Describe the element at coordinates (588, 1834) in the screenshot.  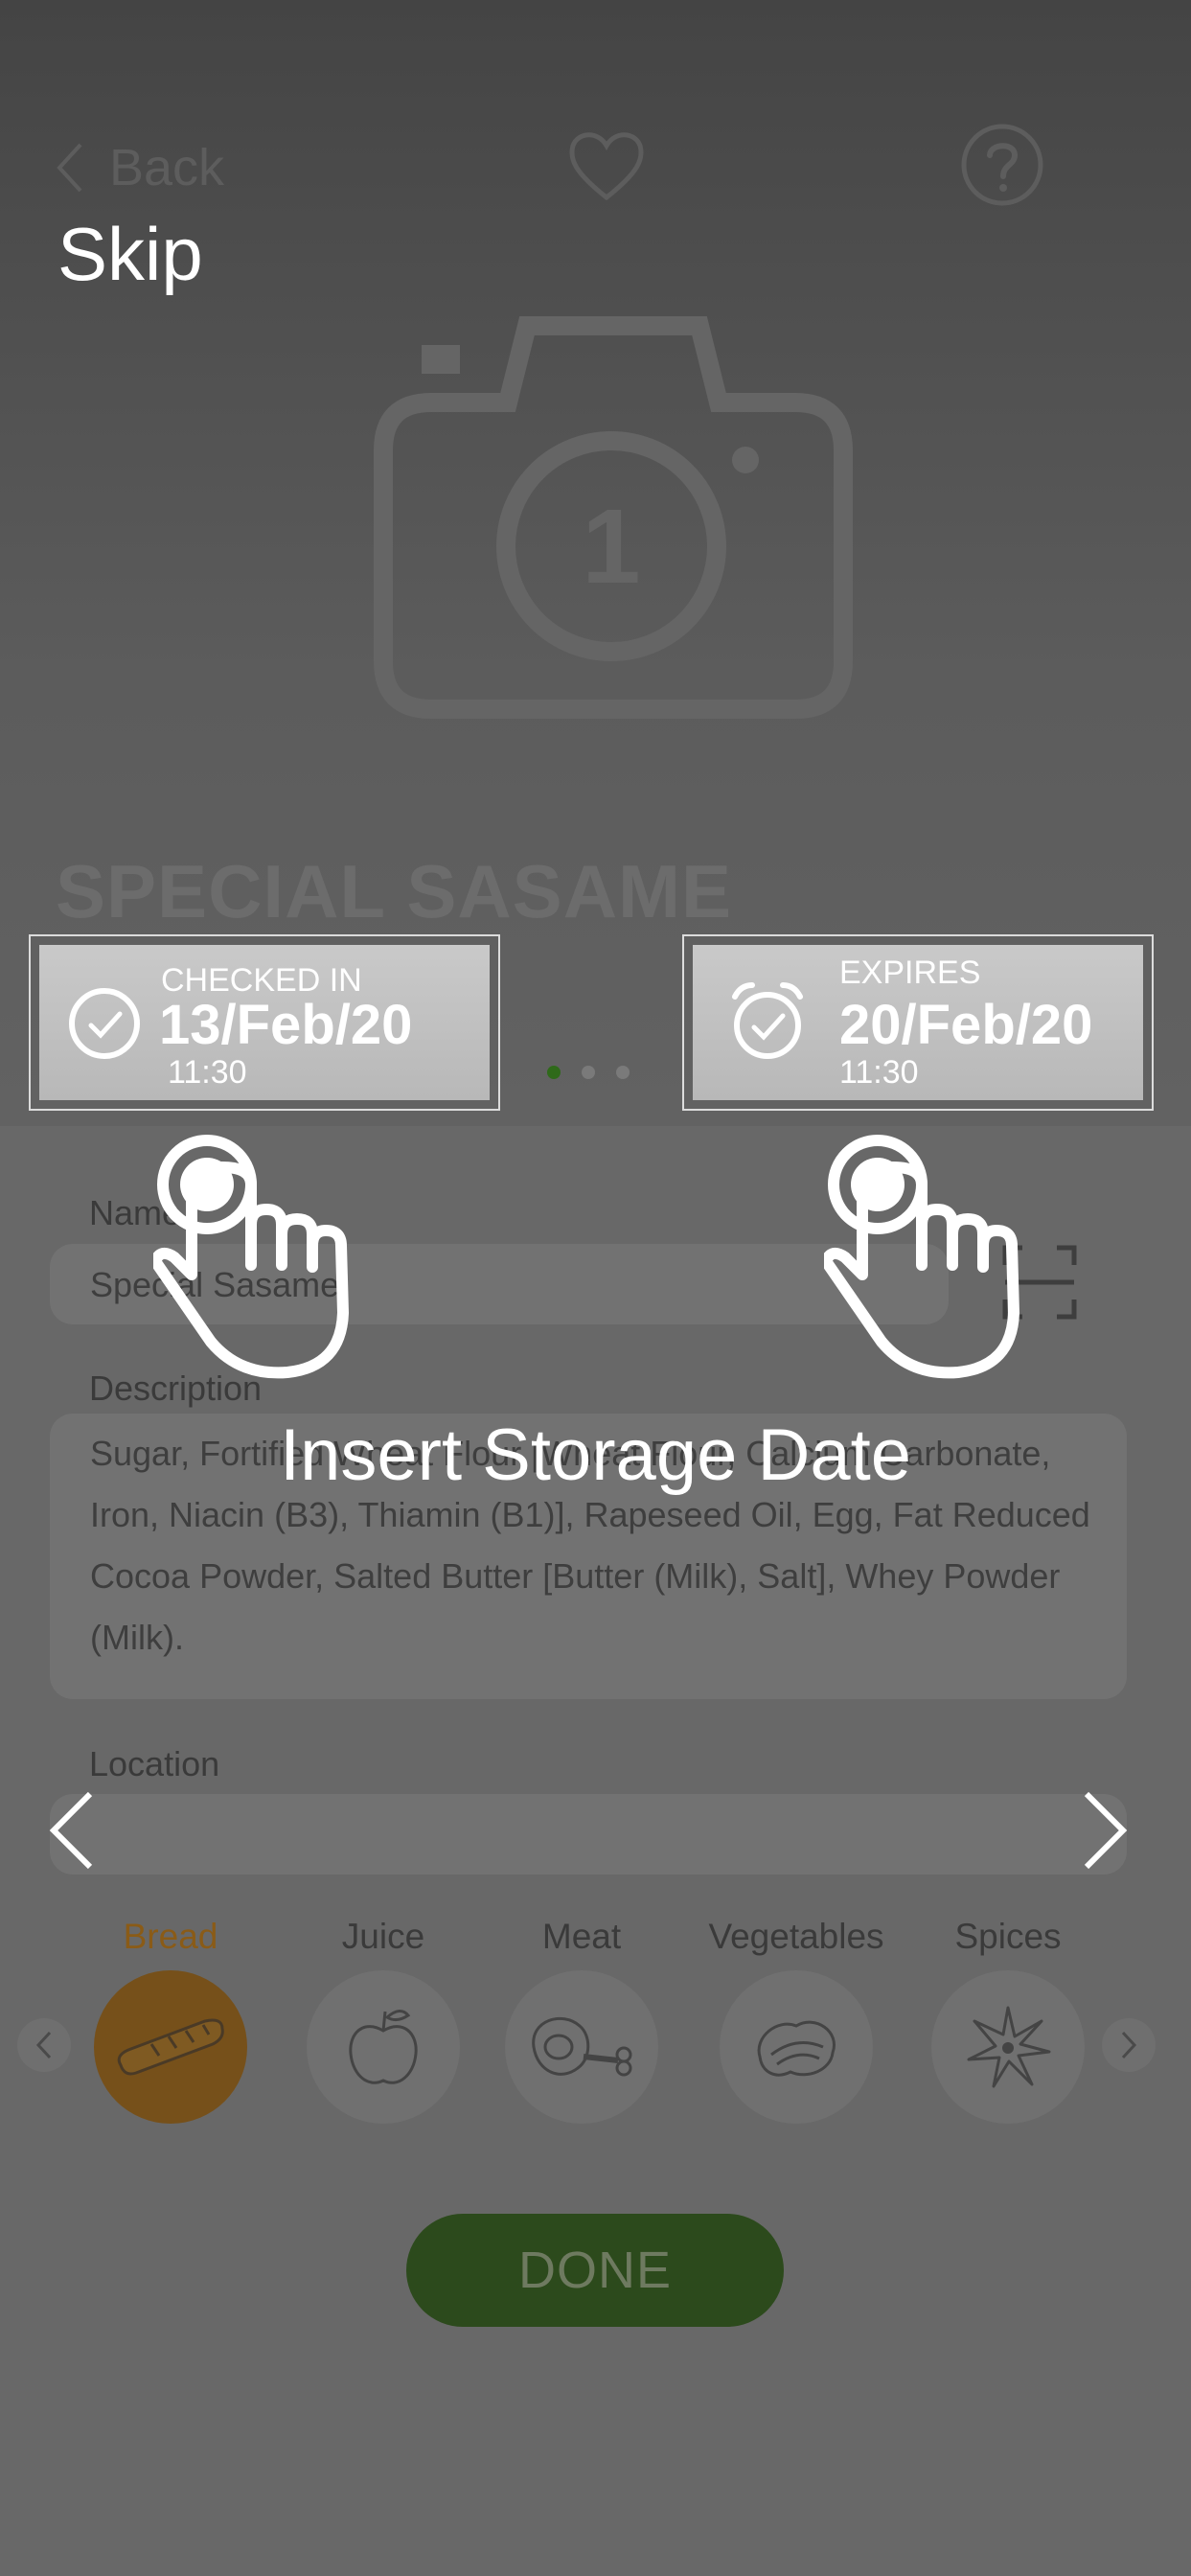
I see `location-field` at that location.